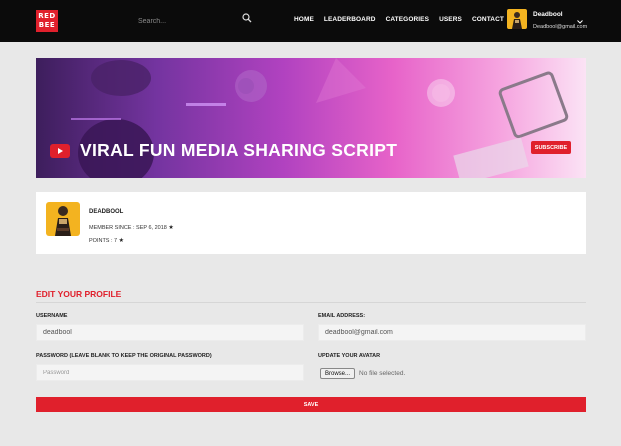 The height and width of the screenshot is (446, 621). I want to click on chevron-down-icon, so click(580, 22).